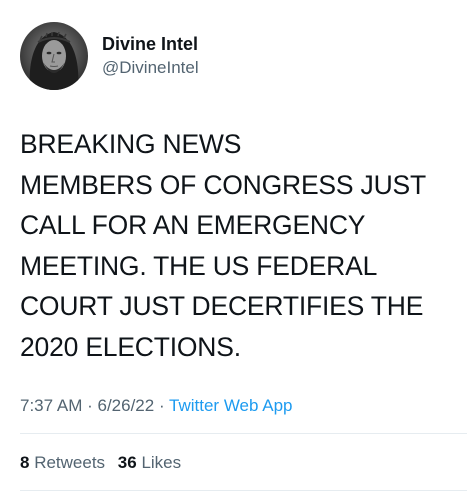  Describe the element at coordinates (130, 346) in the screenshot. I see `tweet-text-line: 2020 ELECTIONS.` at that location.